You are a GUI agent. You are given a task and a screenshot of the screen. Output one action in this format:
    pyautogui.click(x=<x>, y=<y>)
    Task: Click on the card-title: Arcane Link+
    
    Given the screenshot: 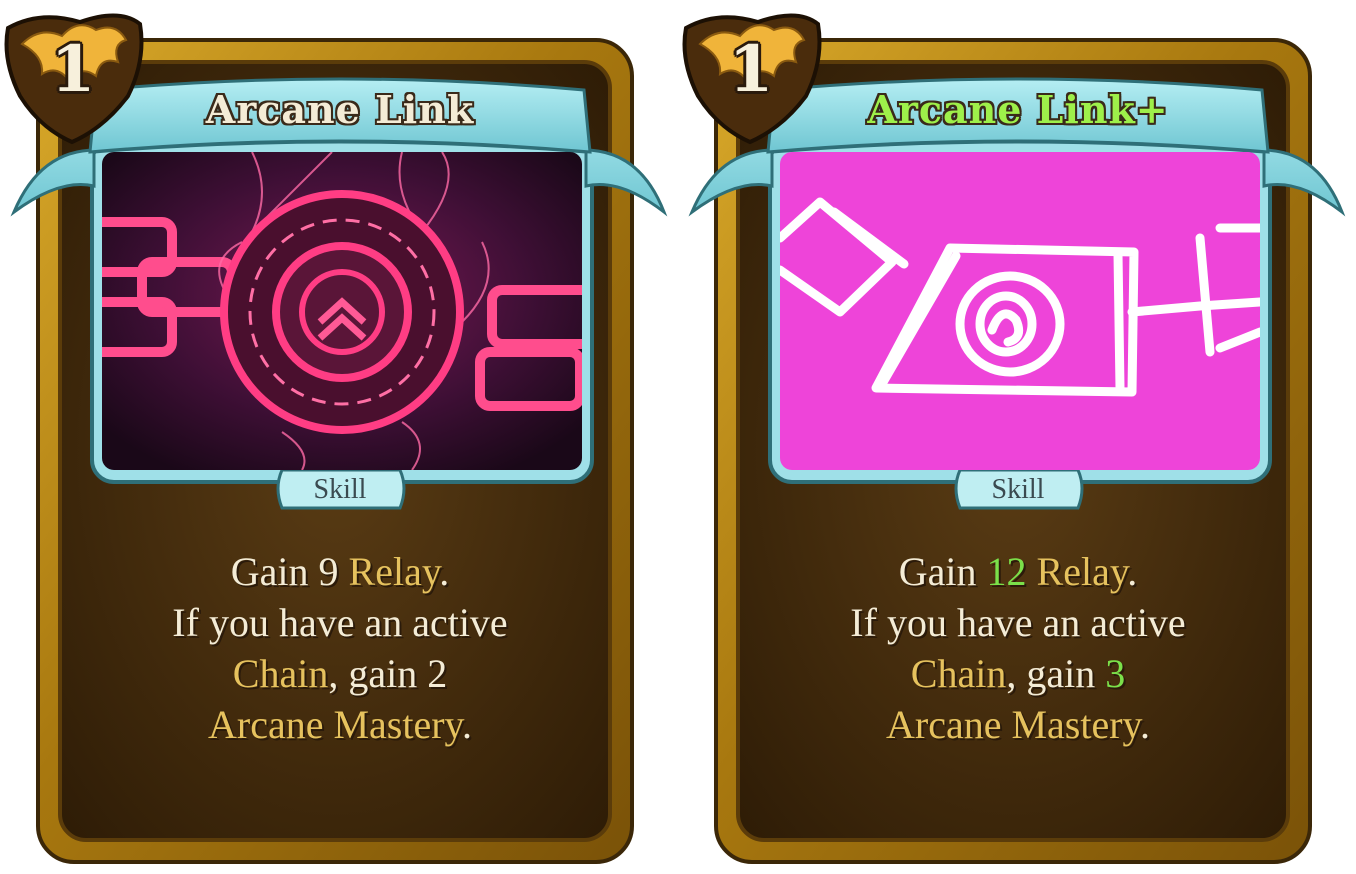 What is the action you would take?
    pyautogui.click(x=1018, y=109)
    